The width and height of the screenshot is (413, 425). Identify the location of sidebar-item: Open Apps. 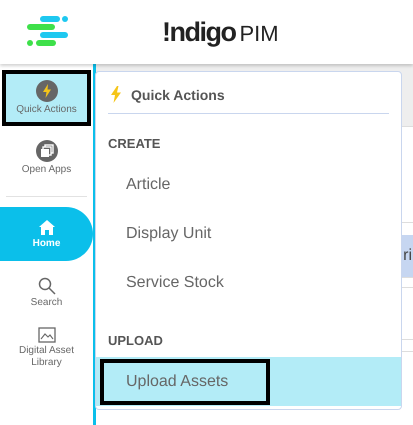
(46, 158).